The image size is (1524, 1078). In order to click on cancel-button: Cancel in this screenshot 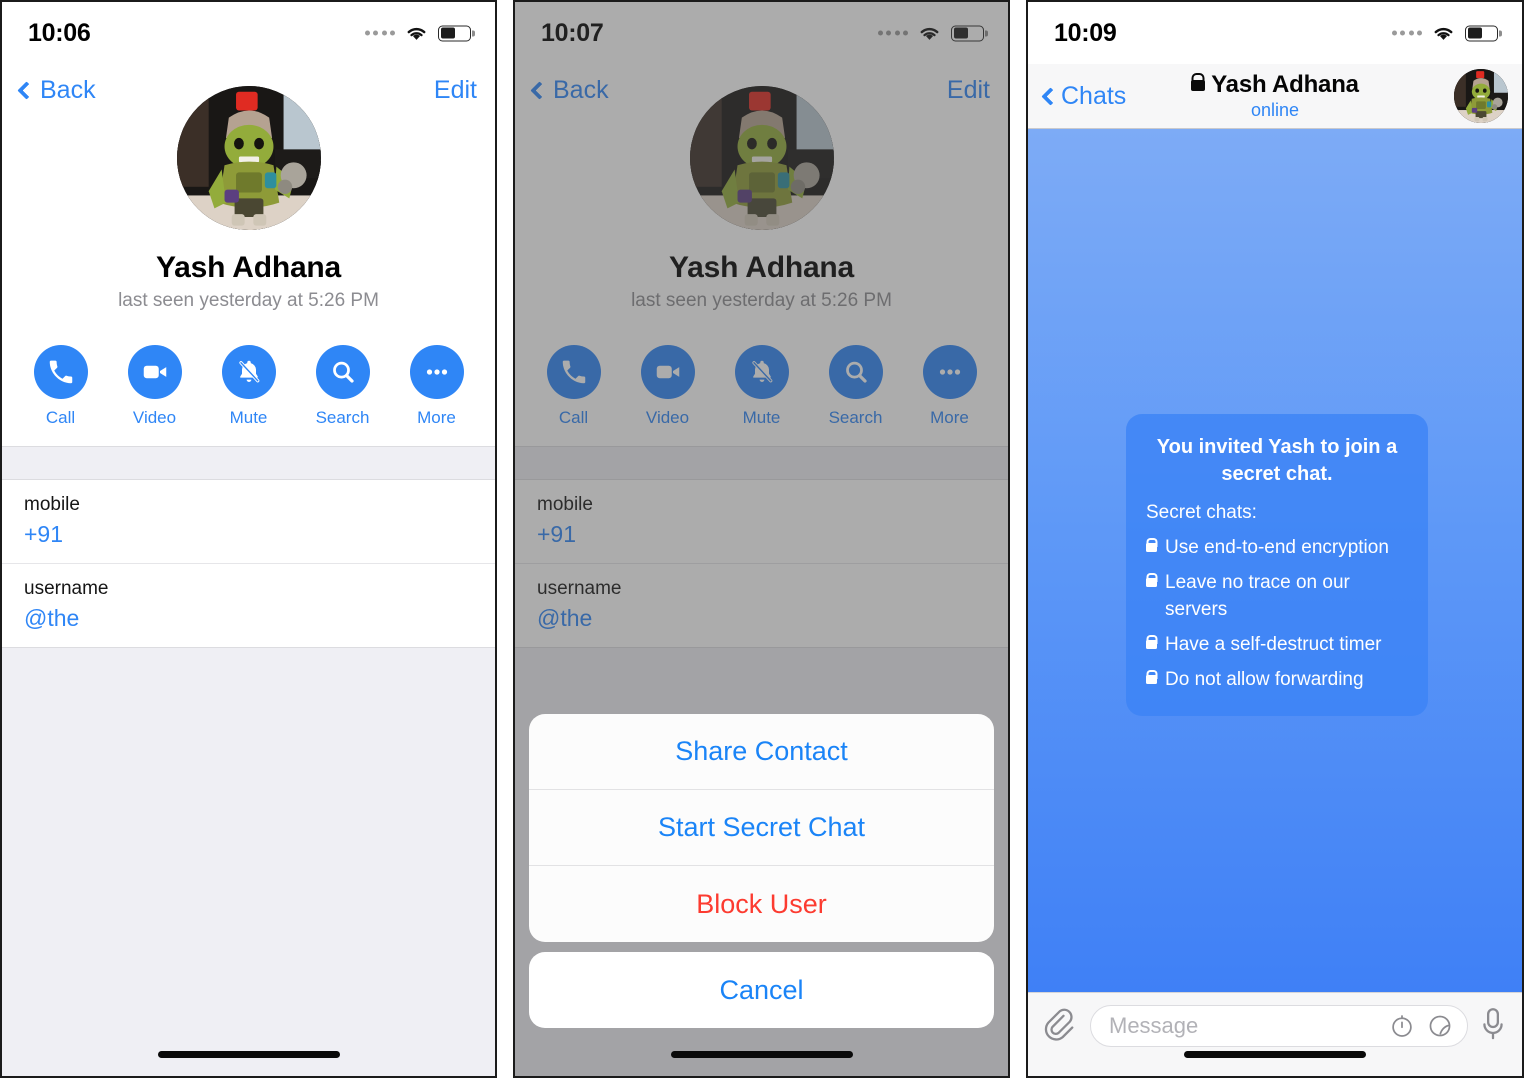, I will do `click(761, 990)`.